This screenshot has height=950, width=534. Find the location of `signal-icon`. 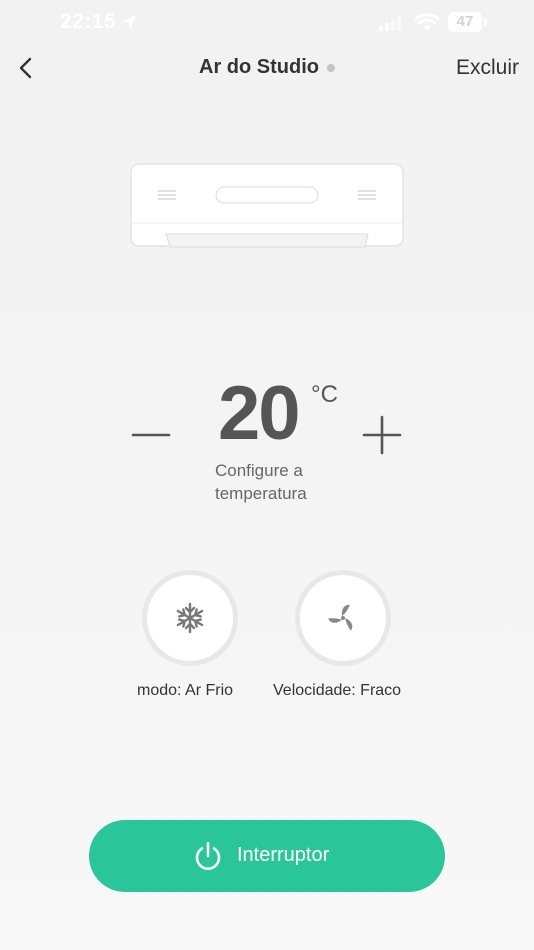

signal-icon is located at coordinates (390, 23).